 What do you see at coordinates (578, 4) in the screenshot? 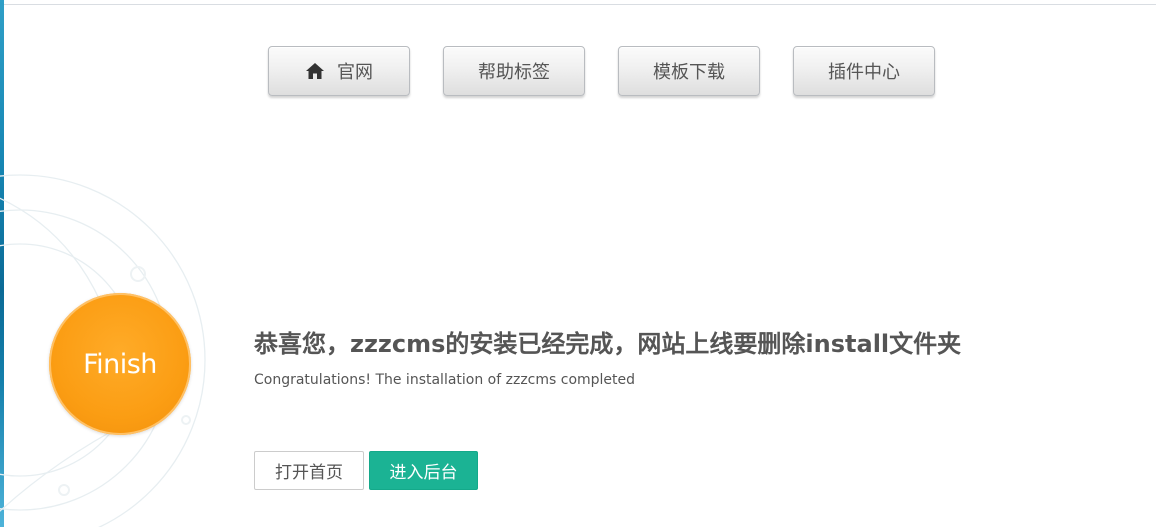
I see `top-divider` at bounding box center [578, 4].